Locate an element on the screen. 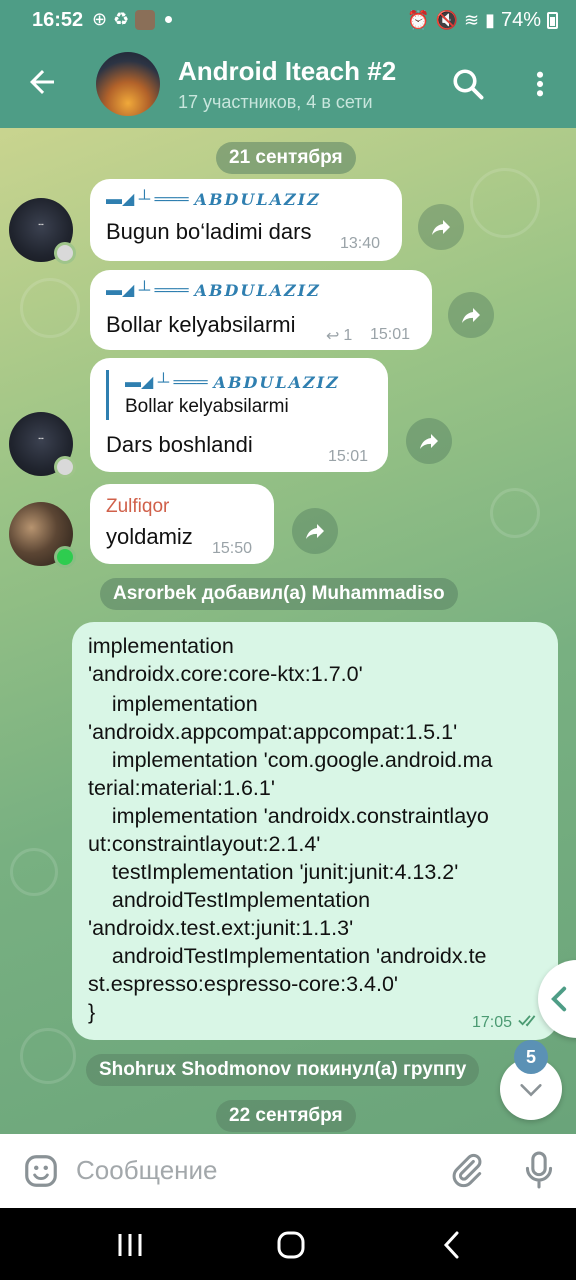 The image size is (576, 1280). code-line: 'androidx.core:core-ktx:1.7.0' is located at coordinates (225, 674).